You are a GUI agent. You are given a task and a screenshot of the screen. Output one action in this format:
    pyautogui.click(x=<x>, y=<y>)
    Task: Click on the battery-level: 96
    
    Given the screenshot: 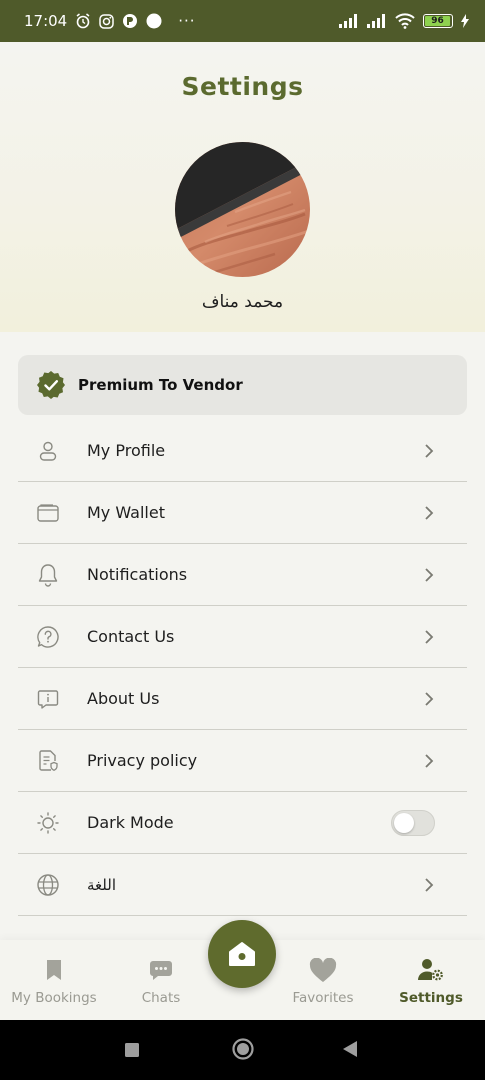 What is the action you would take?
    pyautogui.click(x=437, y=21)
    